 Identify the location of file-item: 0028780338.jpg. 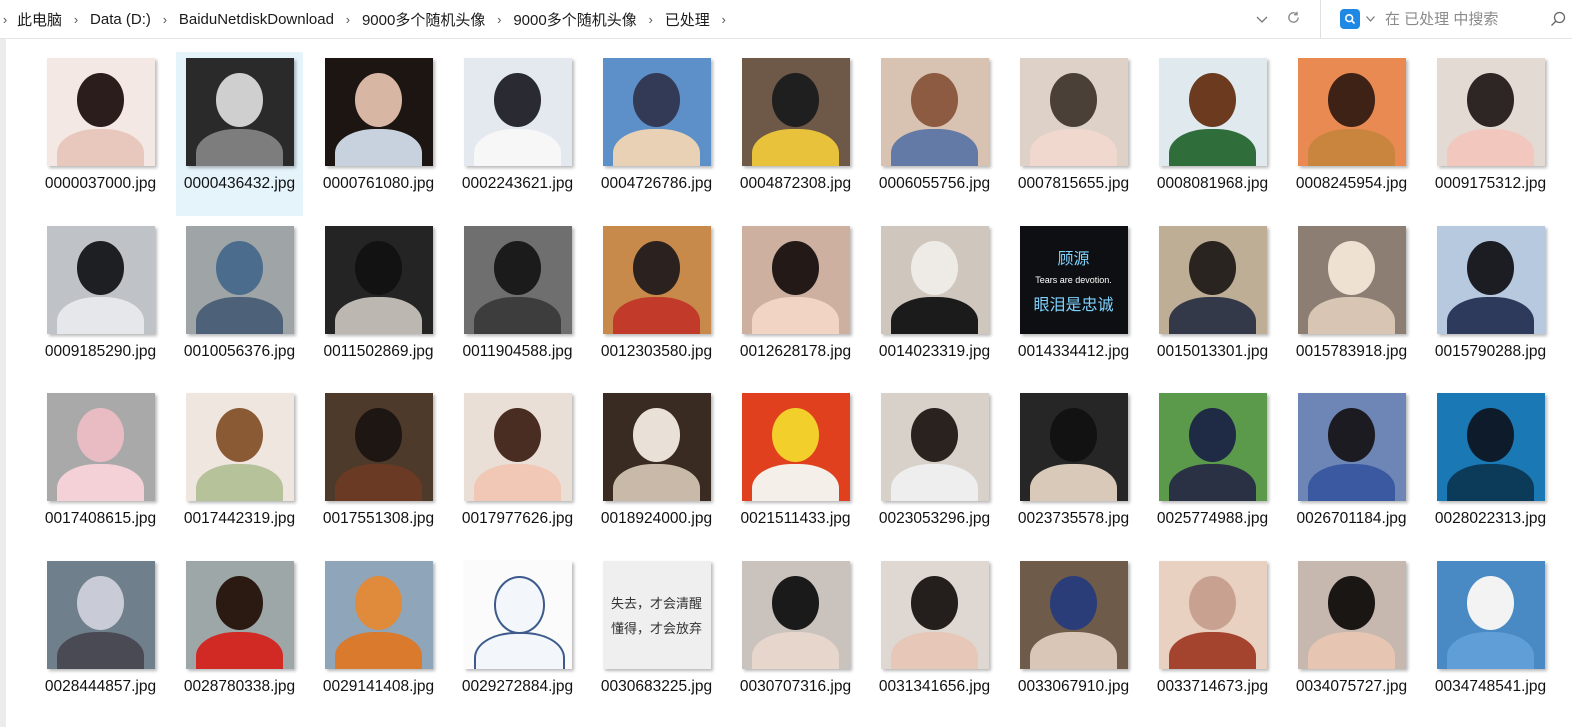
(239, 637).